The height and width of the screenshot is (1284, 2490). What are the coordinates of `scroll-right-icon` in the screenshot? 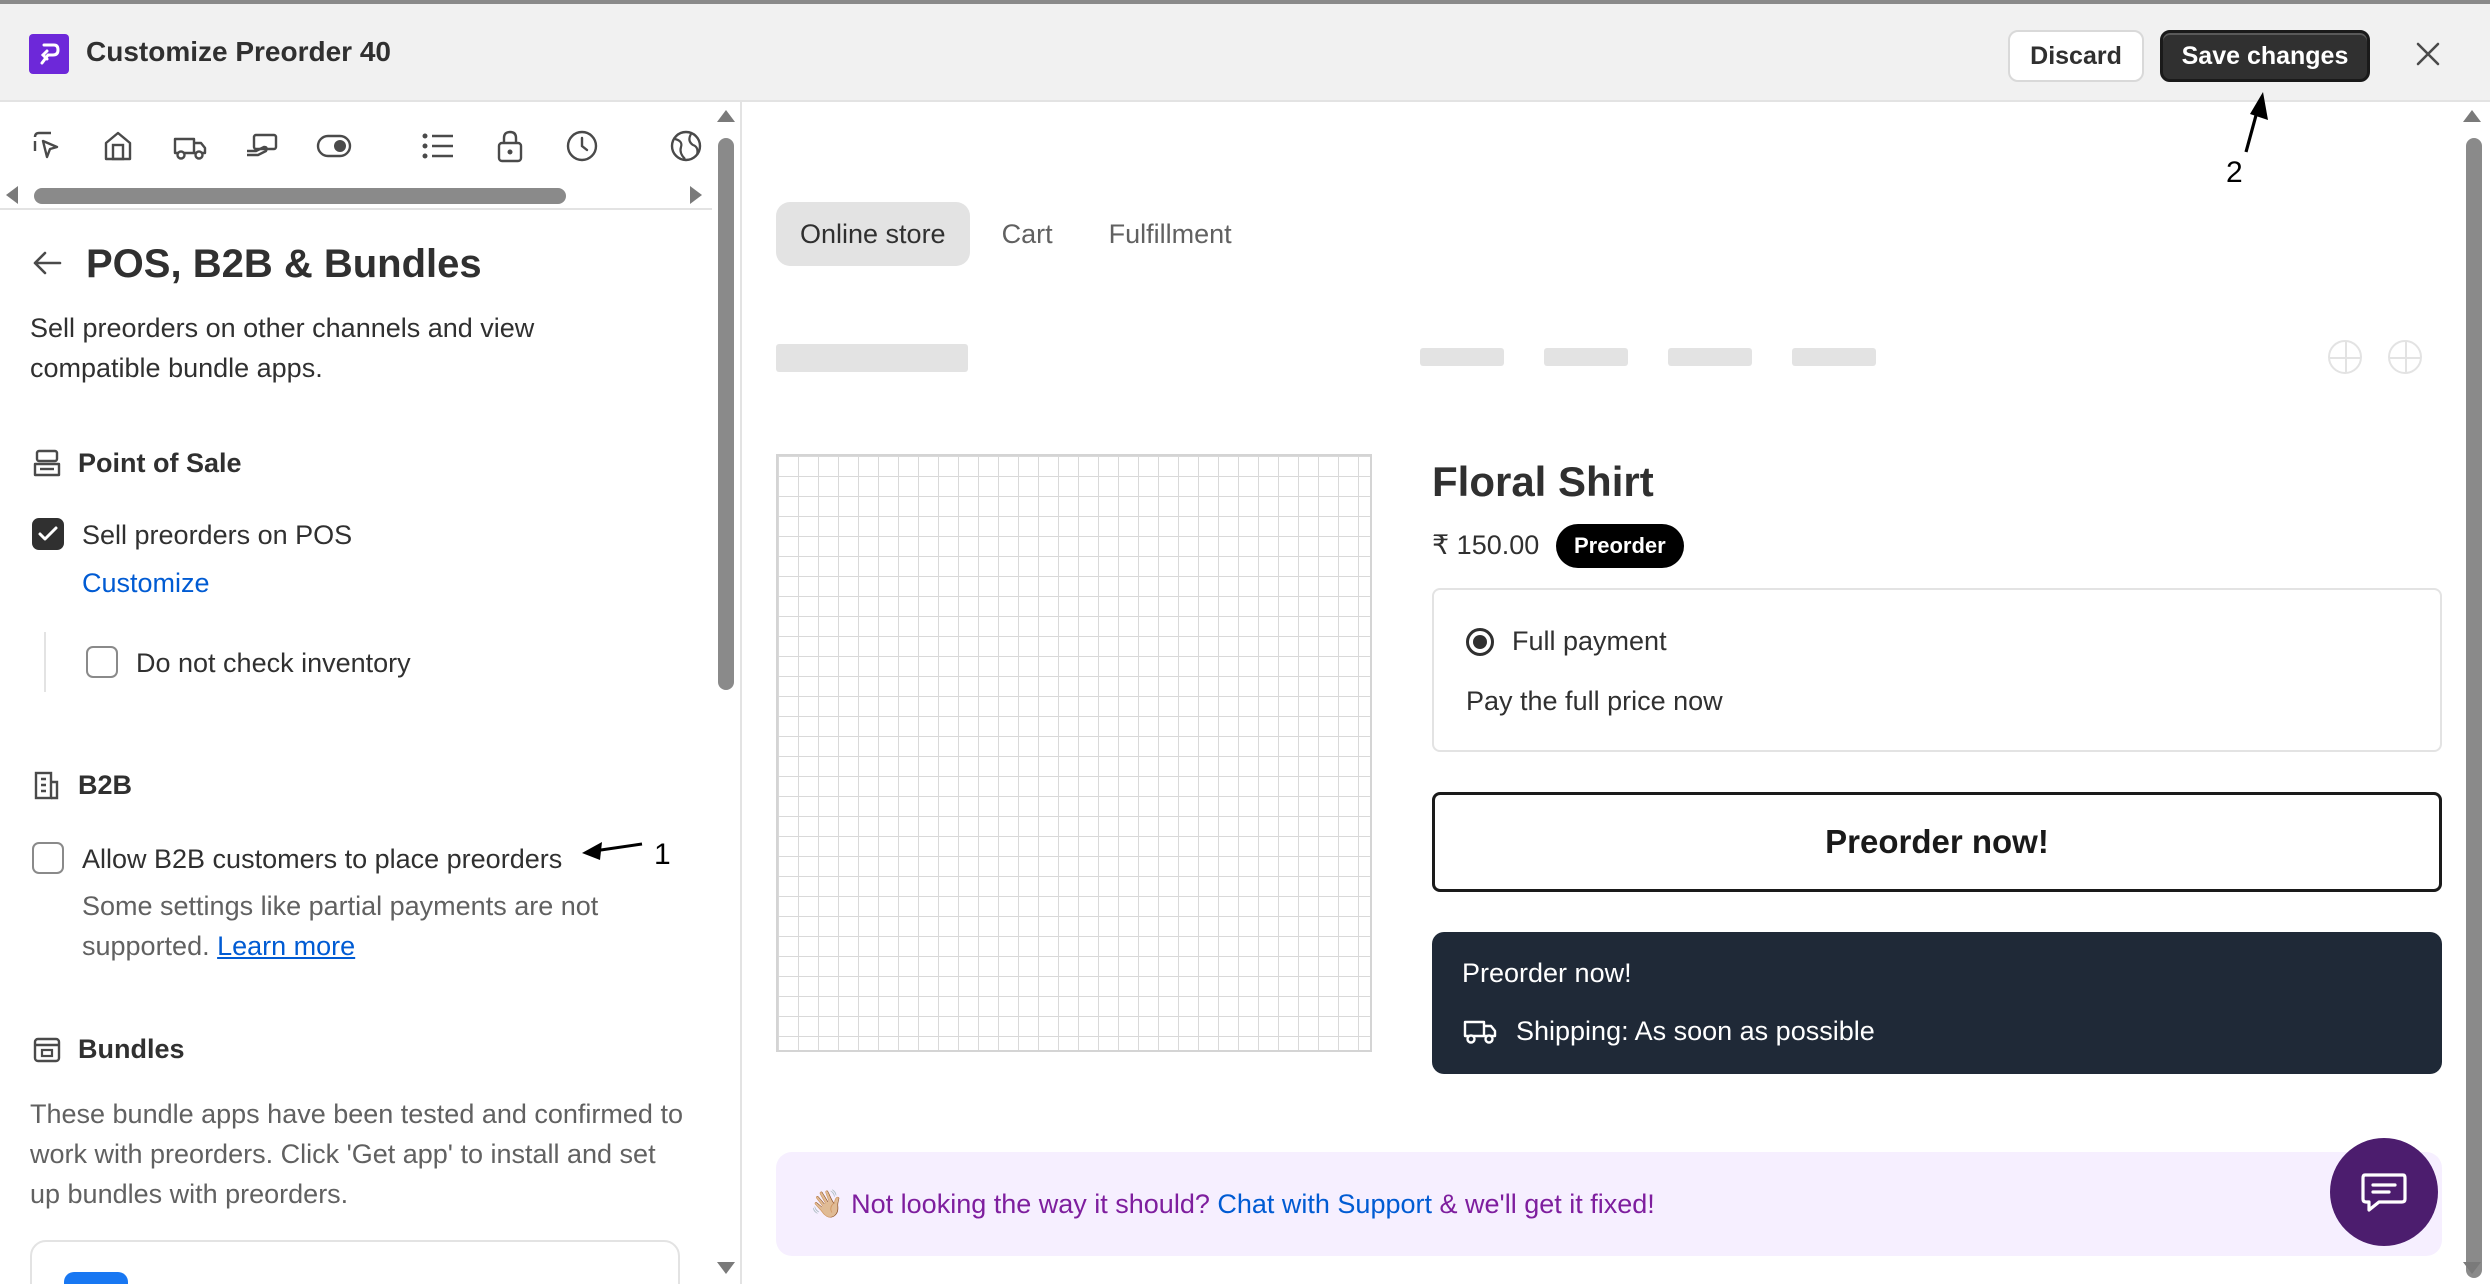 It's located at (696, 195).